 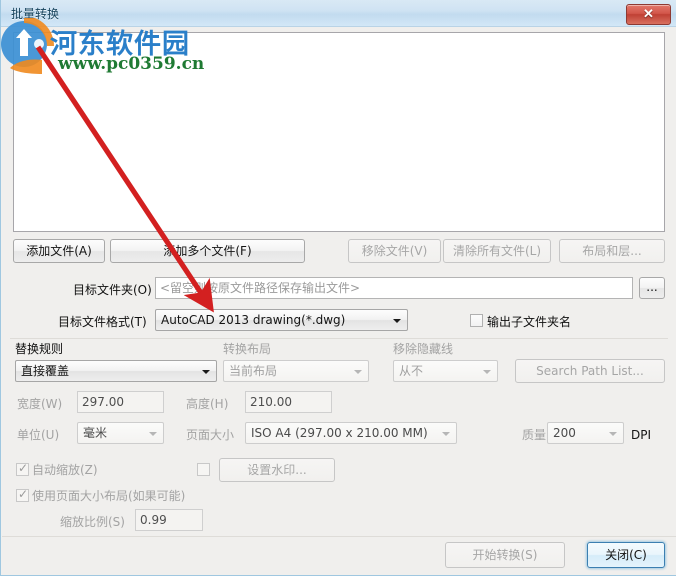 What do you see at coordinates (210, 435) in the screenshot?
I see `page-size-label: 页面大小` at bounding box center [210, 435].